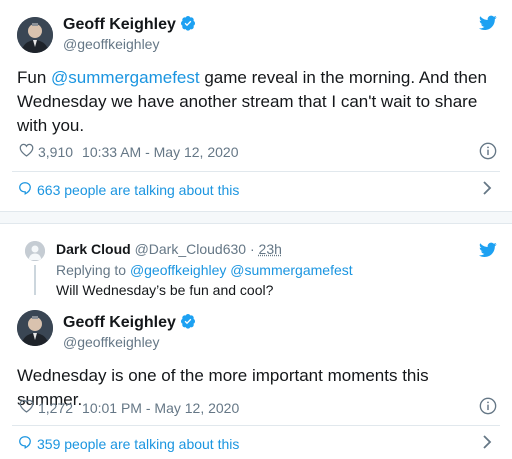 The height and width of the screenshot is (459, 512). What do you see at coordinates (241, 270) in the screenshot?
I see `replying-to-mentions: @geoffkeighley @summergamefest` at bounding box center [241, 270].